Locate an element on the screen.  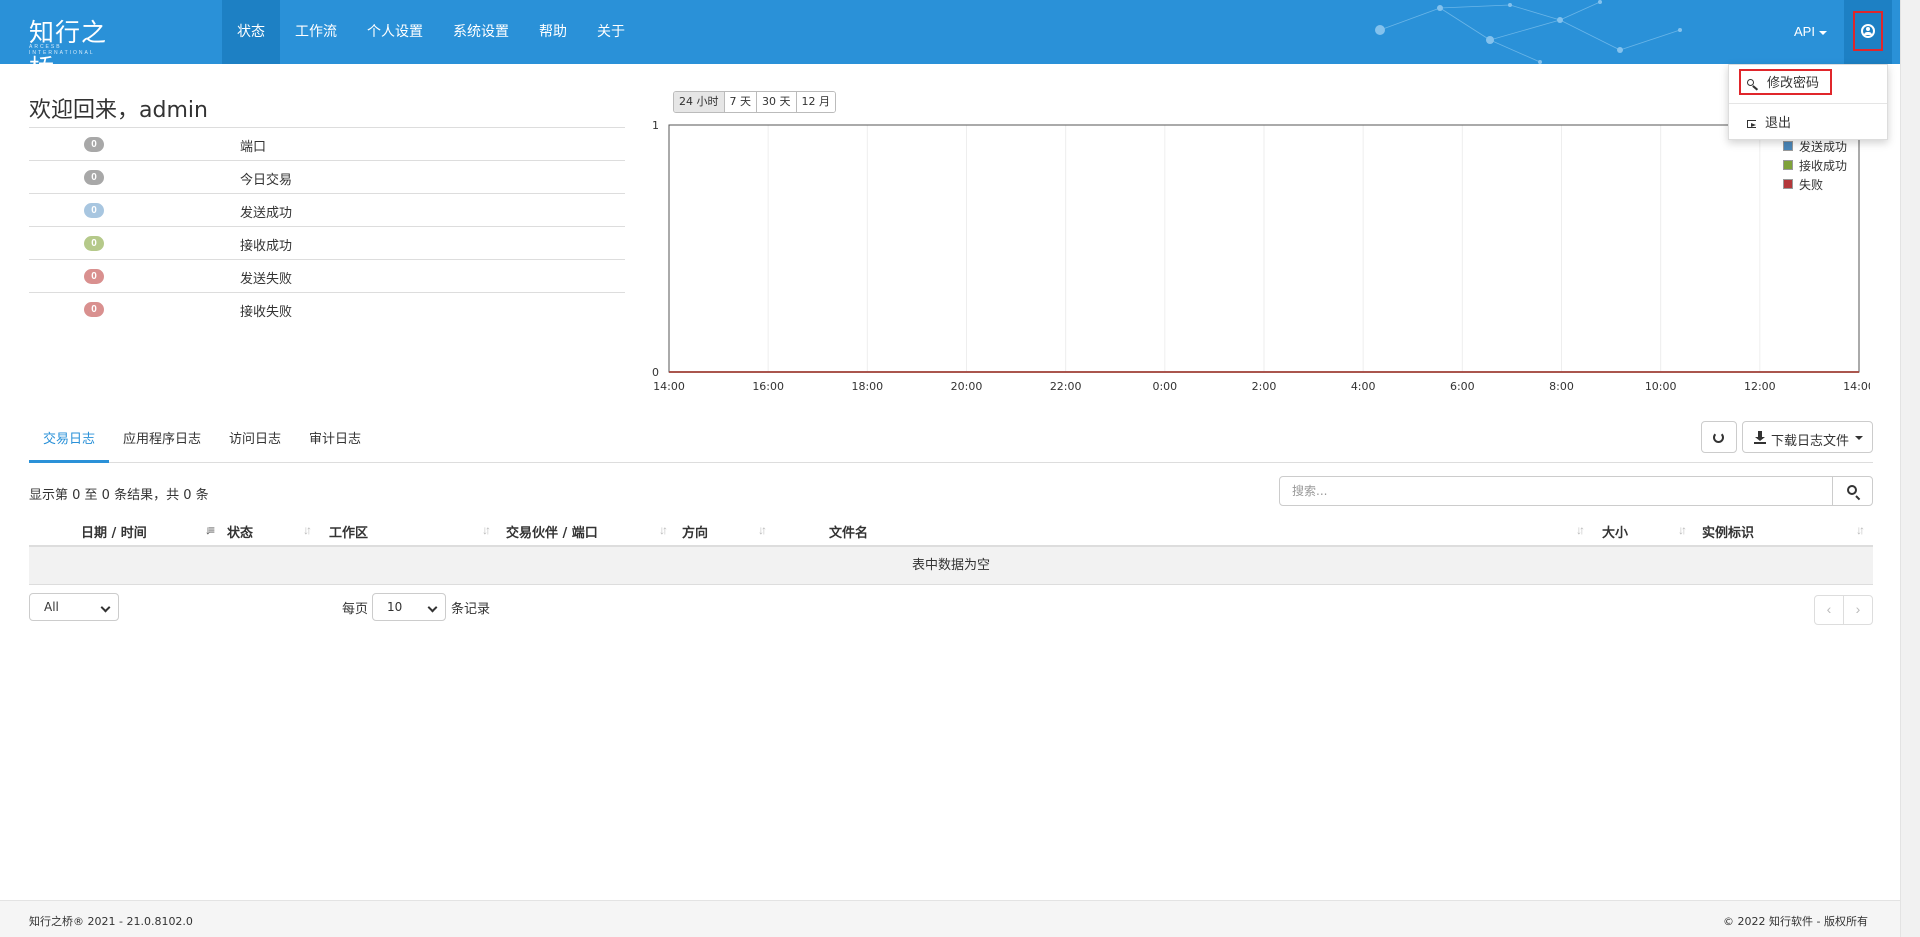
nav-profile: 个人设置 is located at coordinates (395, 32).